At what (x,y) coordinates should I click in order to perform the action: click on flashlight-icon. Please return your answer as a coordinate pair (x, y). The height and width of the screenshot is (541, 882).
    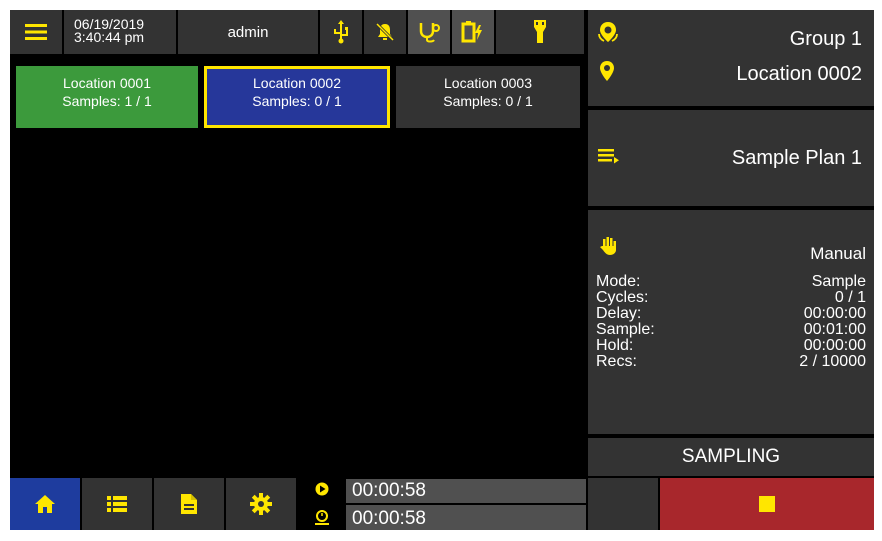
    Looking at the image, I should click on (540, 32).